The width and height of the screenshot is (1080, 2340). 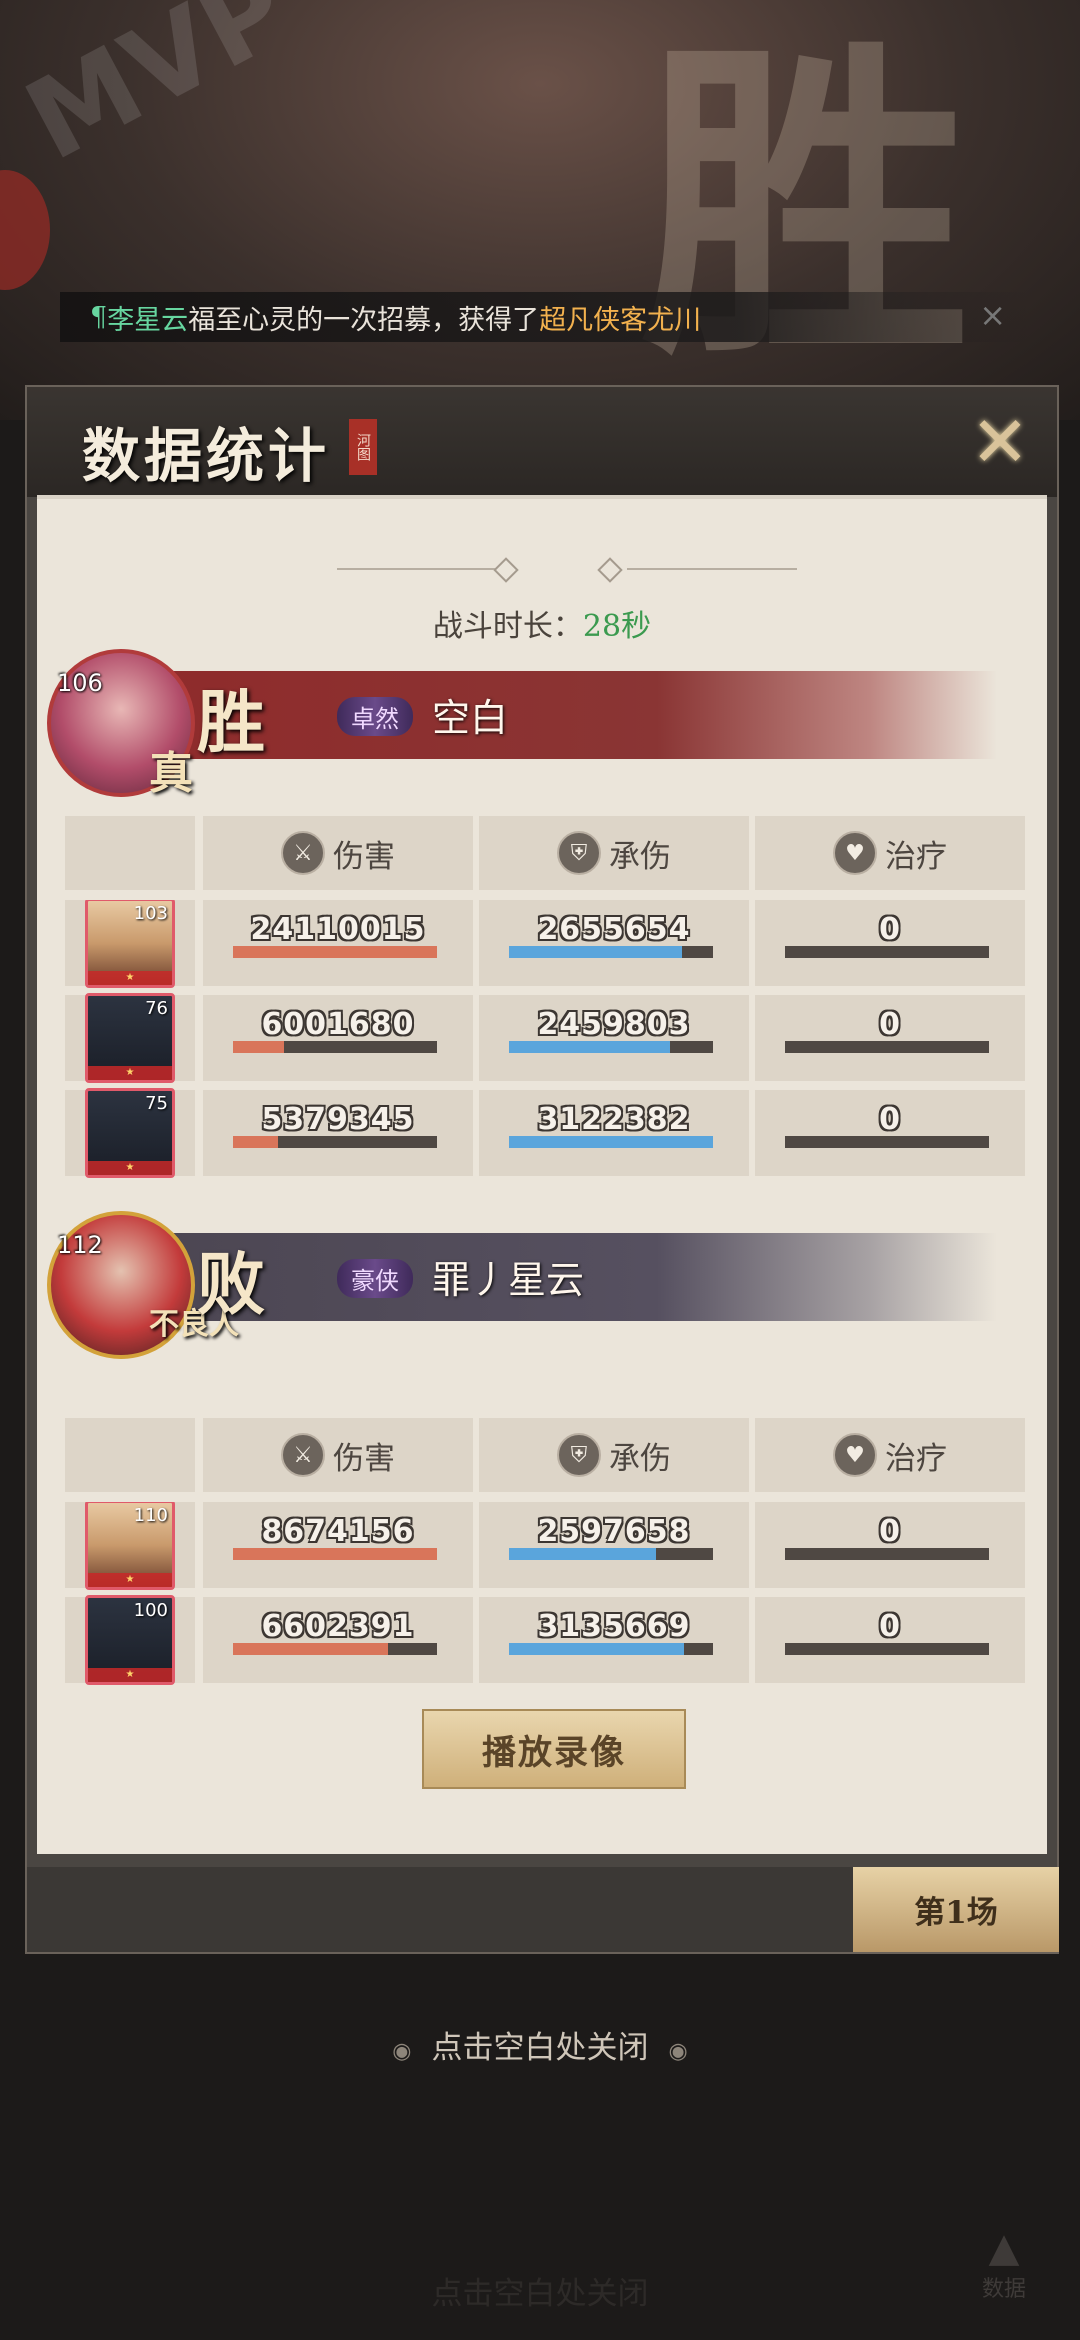 I want to click on system-broadcast: ¶ 李星云 福至心灵的一次招募，获得了 超凡侠客尤川 ×, so click(x=545, y=317).